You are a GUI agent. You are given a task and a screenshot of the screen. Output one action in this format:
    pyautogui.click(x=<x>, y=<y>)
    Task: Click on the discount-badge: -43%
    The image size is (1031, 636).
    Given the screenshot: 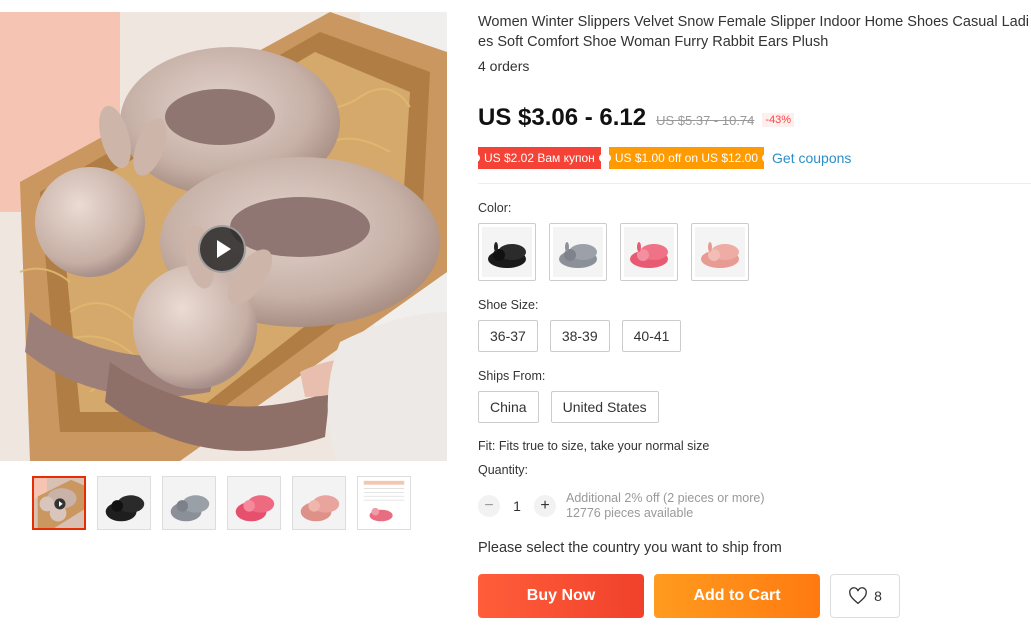 What is the action you would take?
    pyautogui.click(x=778, y=120)
    